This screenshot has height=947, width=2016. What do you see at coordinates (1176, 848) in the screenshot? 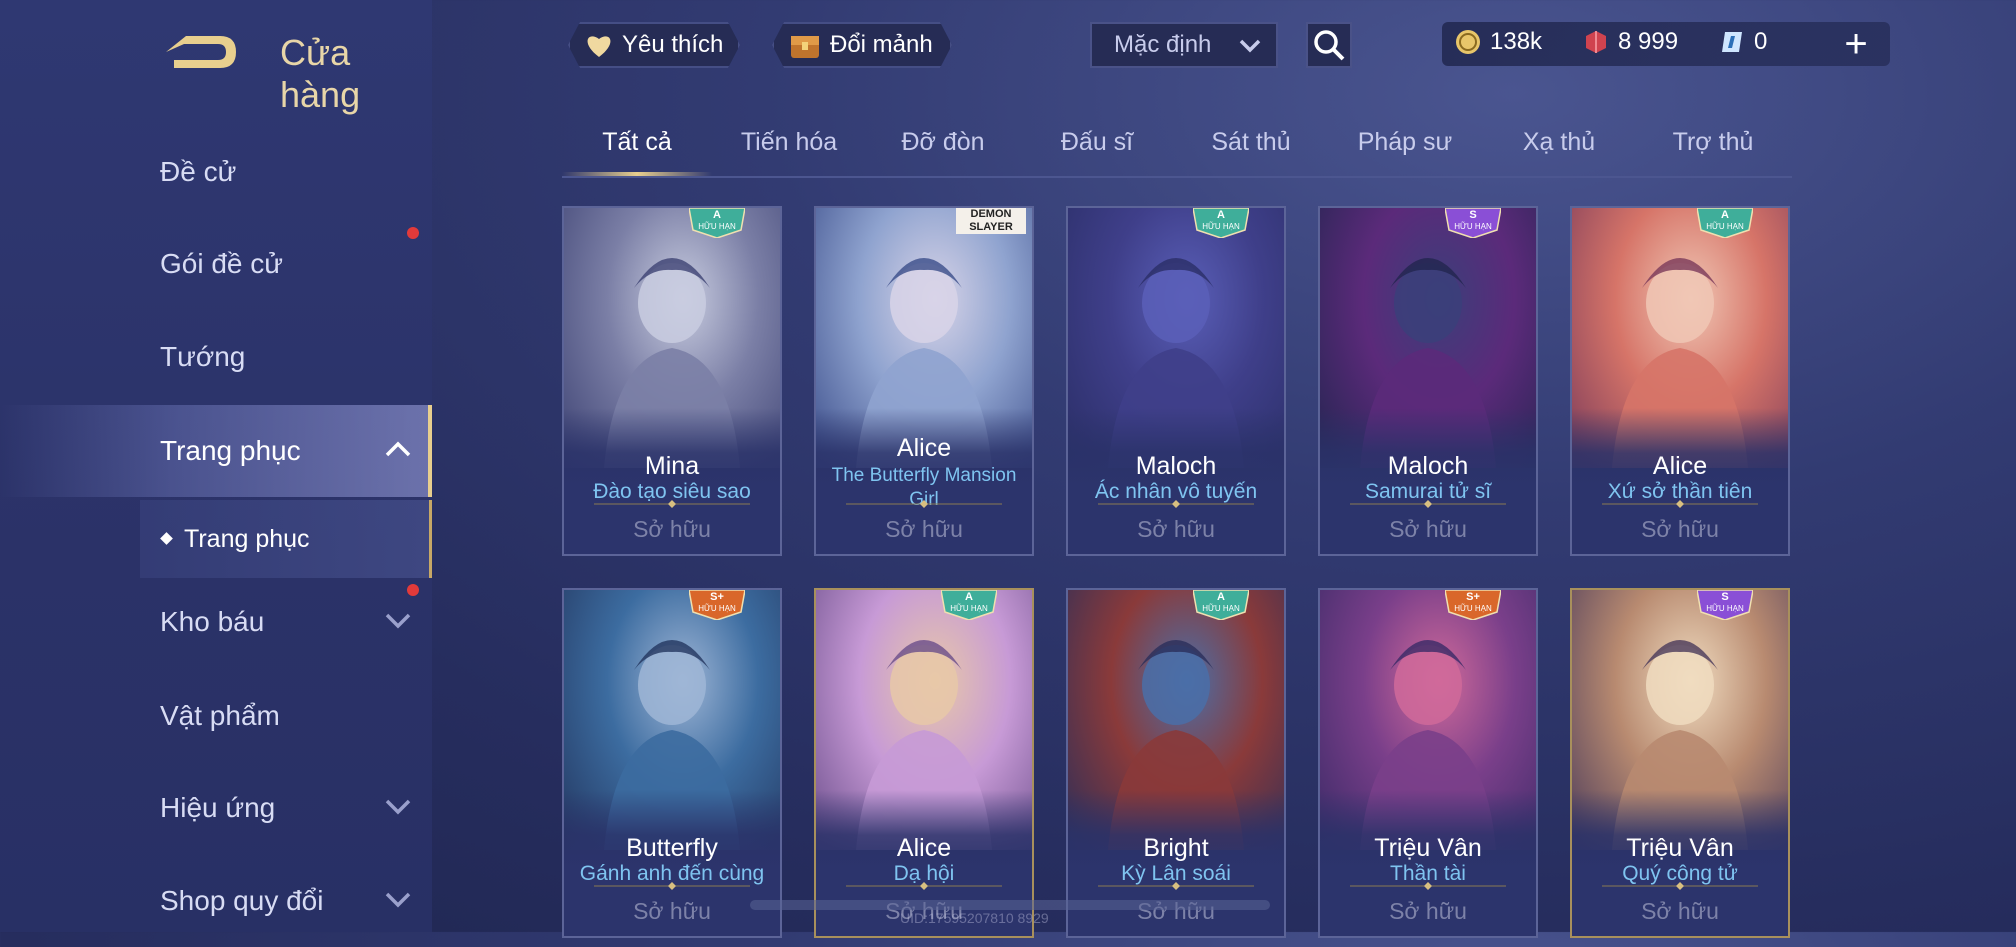
I see `hero-name: Bright` at bounding box center [1176, 848].